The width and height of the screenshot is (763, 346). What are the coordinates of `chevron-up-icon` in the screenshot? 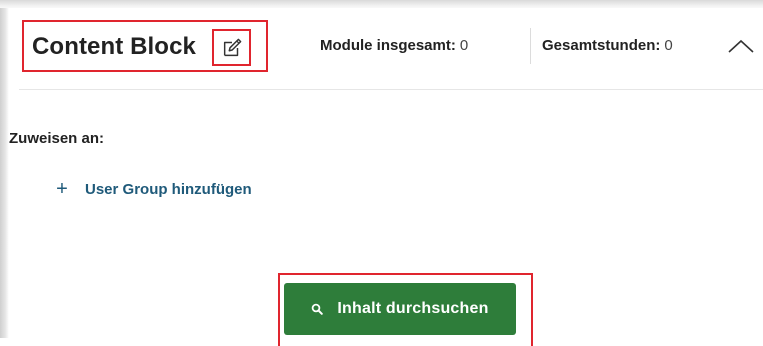 It's located at (741, 46).